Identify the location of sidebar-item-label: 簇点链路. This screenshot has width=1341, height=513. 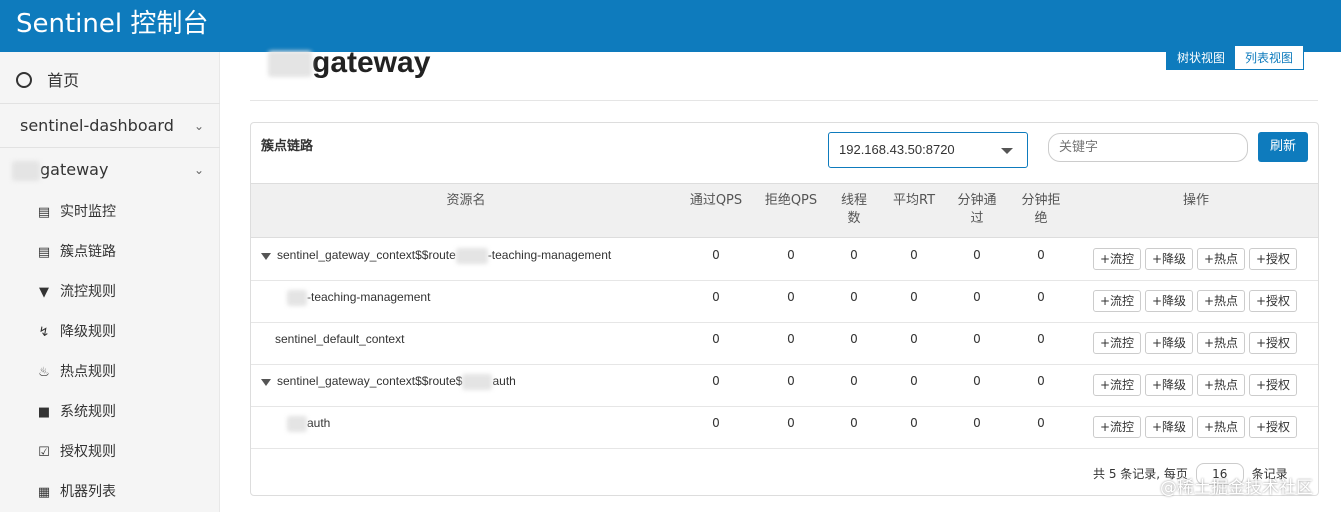
(88, 252).